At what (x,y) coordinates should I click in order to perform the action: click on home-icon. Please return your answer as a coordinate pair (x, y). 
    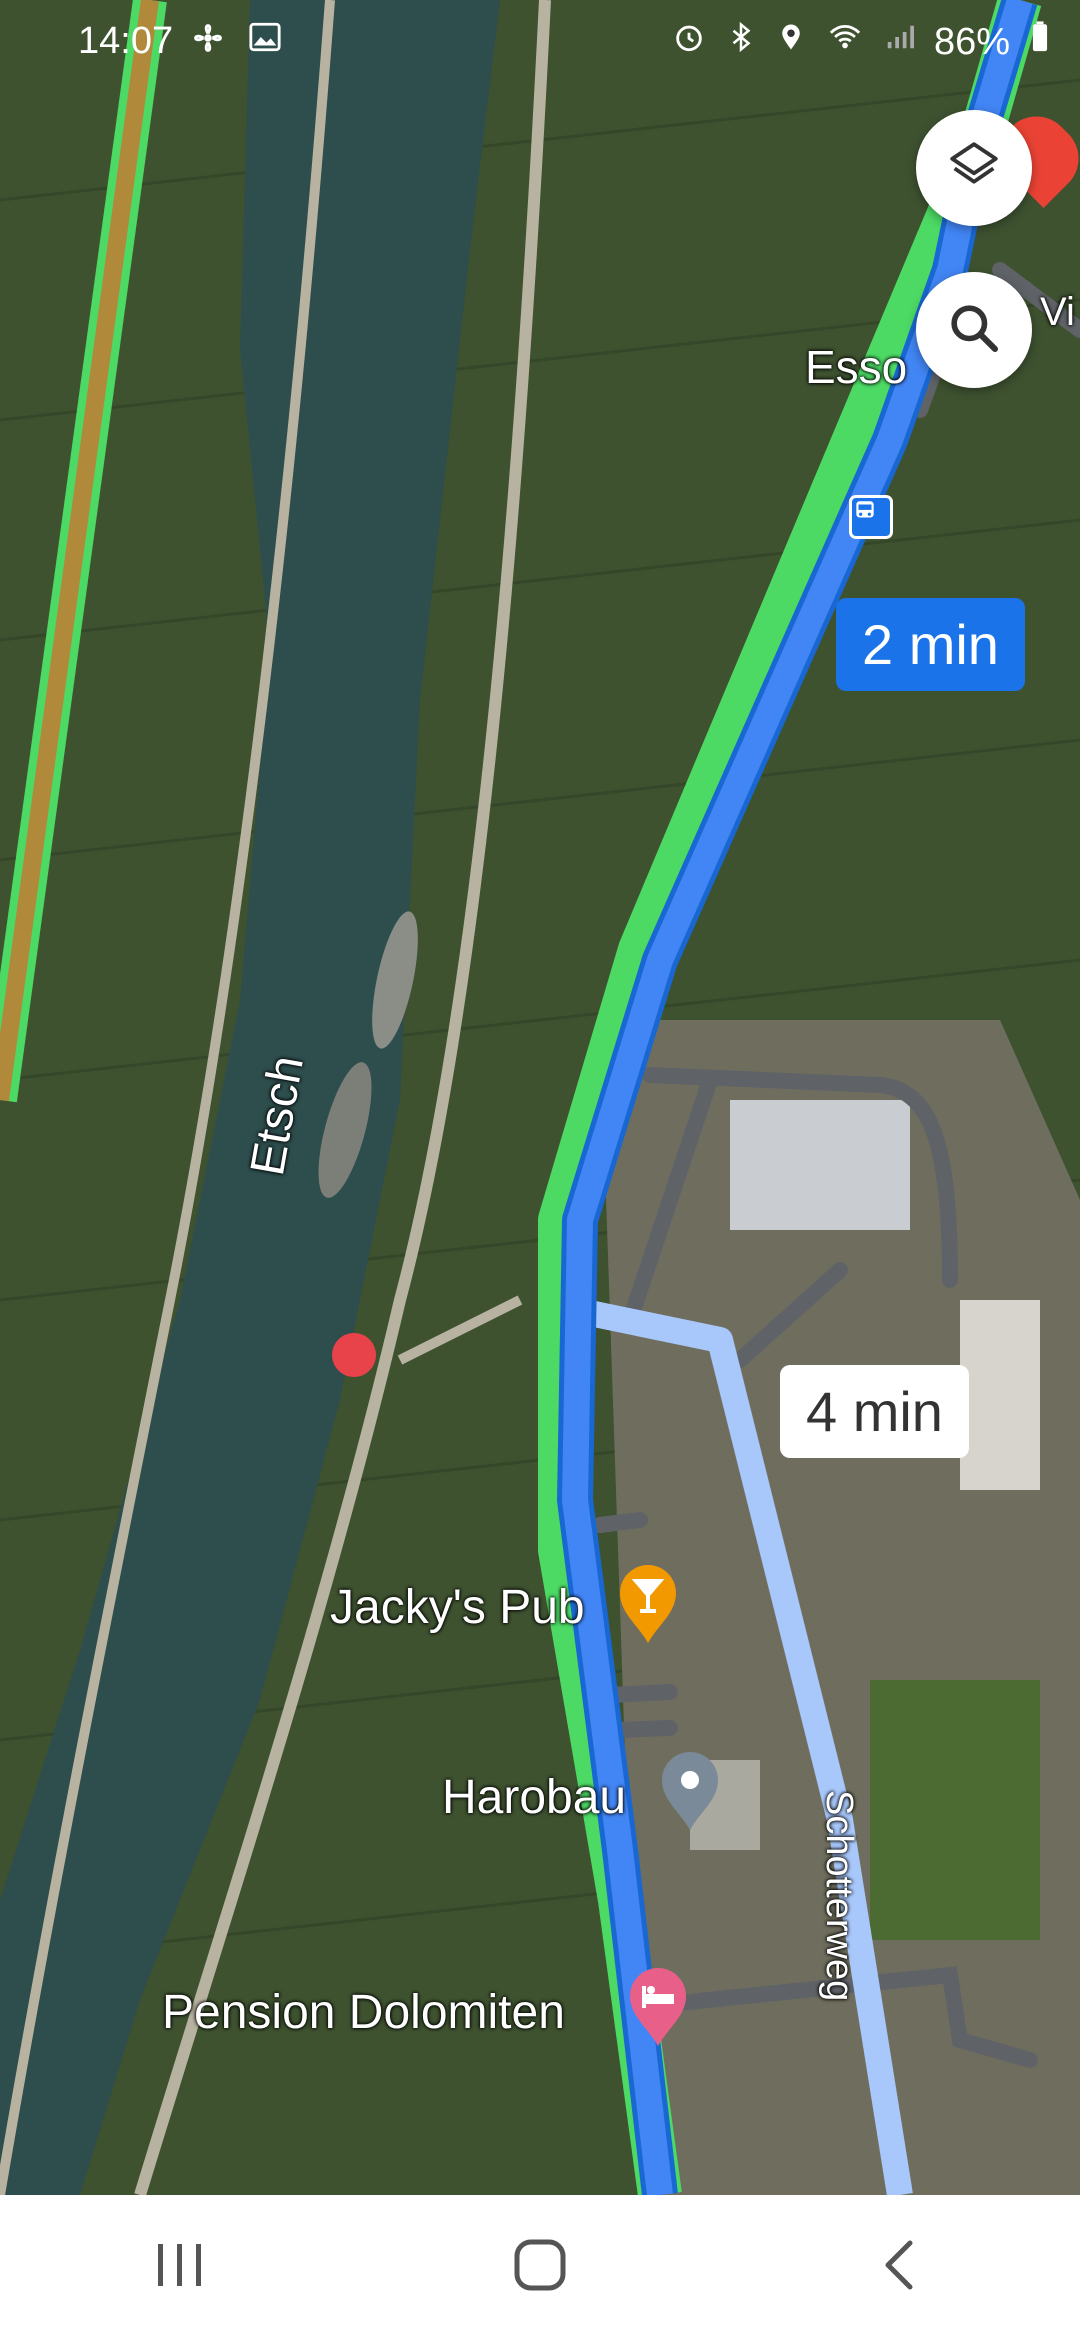
    Looking at the image, I should click on (540, 2267).